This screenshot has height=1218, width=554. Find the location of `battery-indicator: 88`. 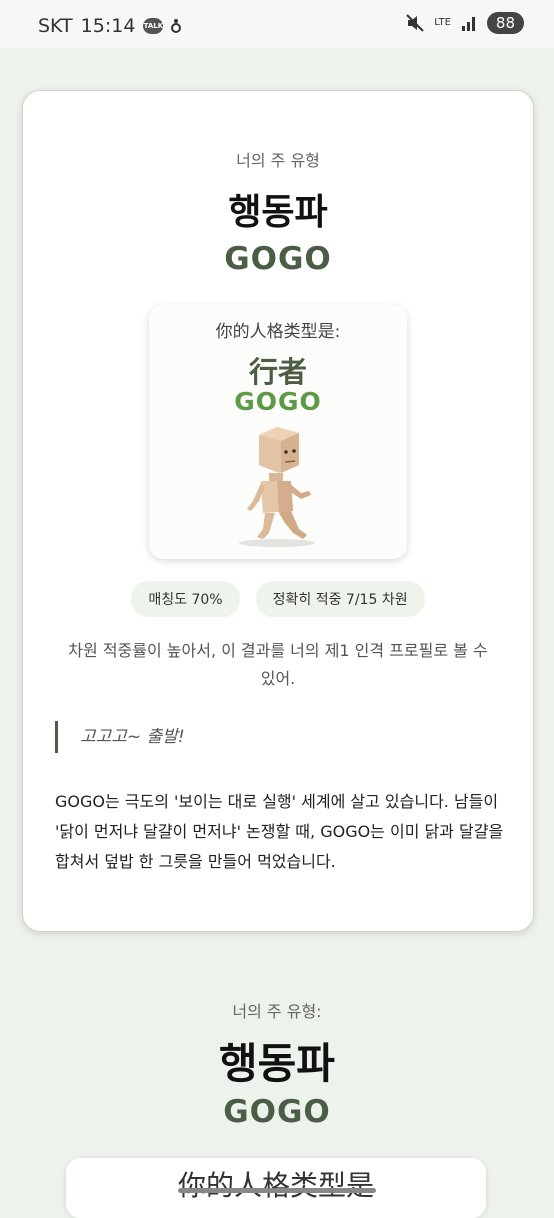

battery-indicator: 88 is located at coordinates (505, 23).